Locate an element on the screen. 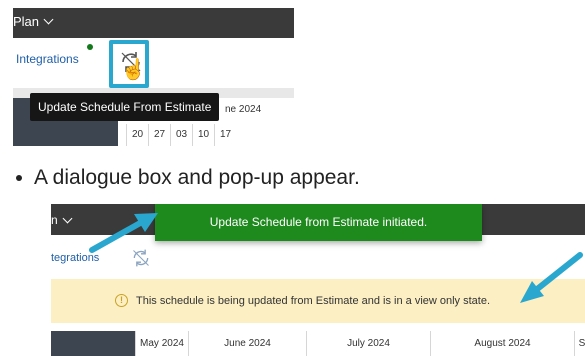 The image size is (585, 356). instruction-item: A dialogue box and pop-up appear. is located at coordinates (188, 178).